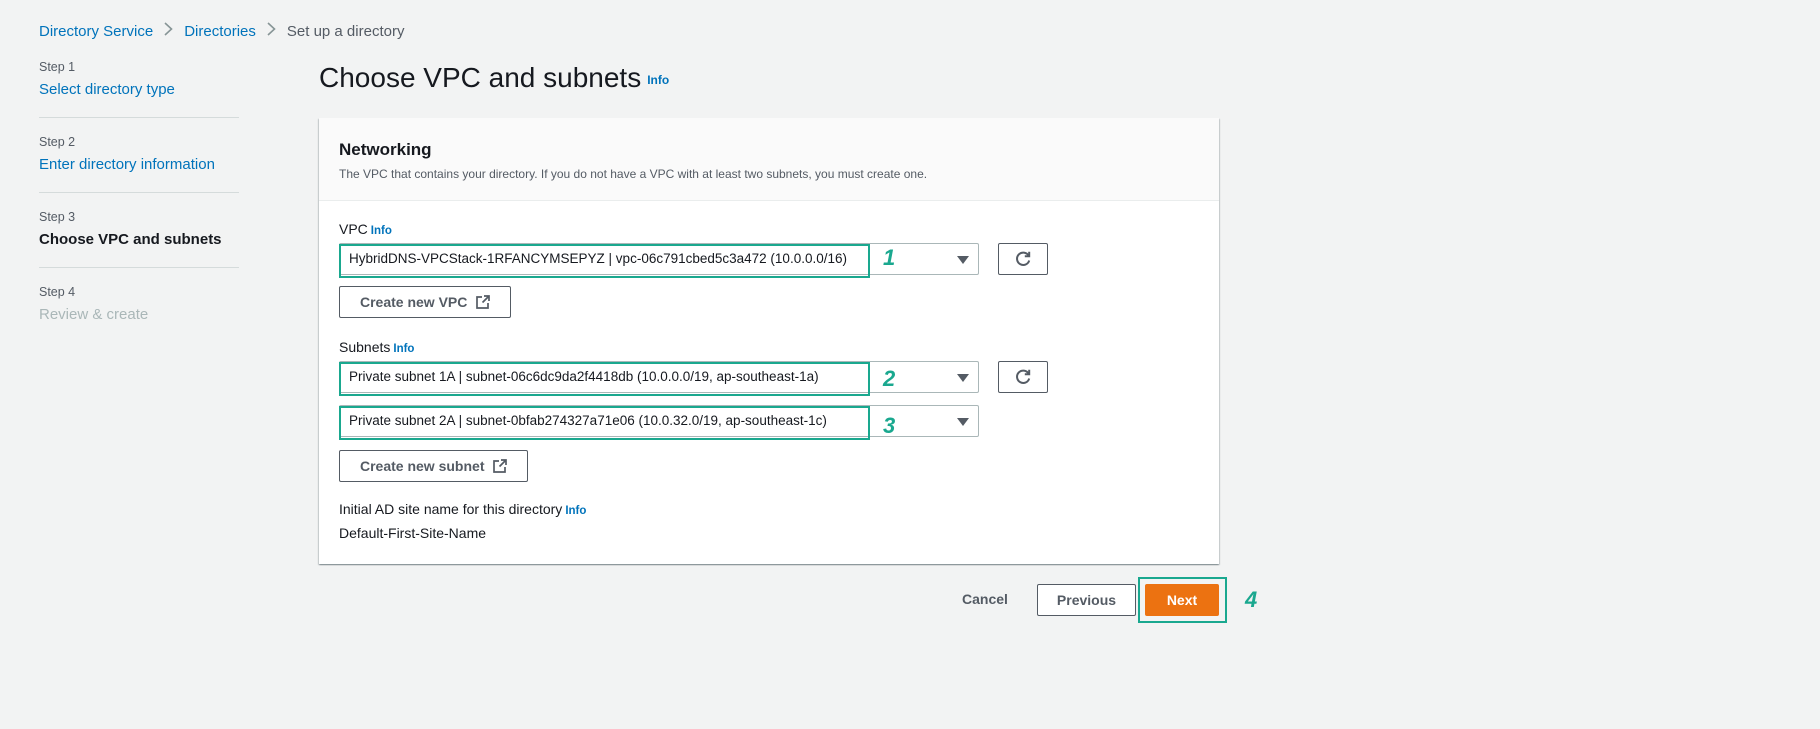  Describe the element at coordinates (345, 31) in the screenshot. I see `breadcrumb-current: Set up a directory` at that location.